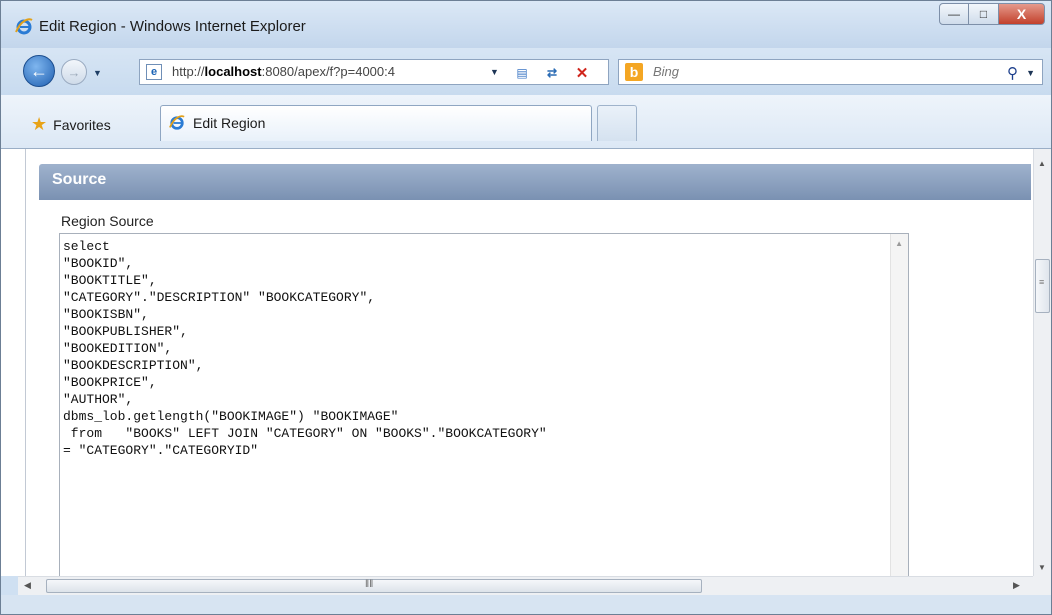 The image size is (1052, 615). I want to click on search-input: Bing, so click(666, 71).